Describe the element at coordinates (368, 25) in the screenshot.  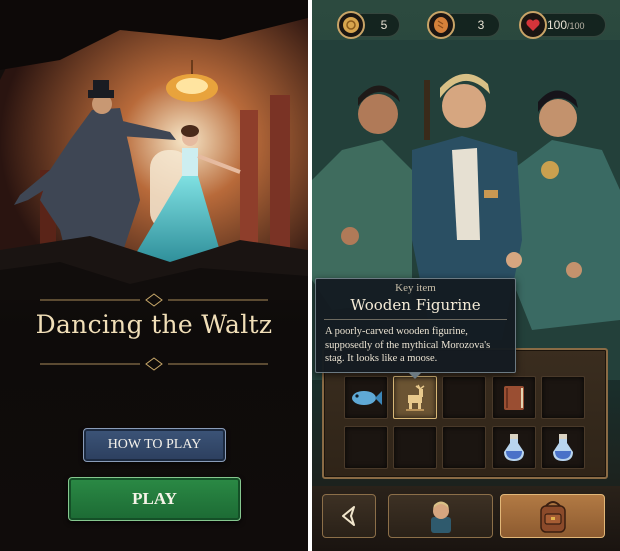
I see `coins-counter: 5` at that location.